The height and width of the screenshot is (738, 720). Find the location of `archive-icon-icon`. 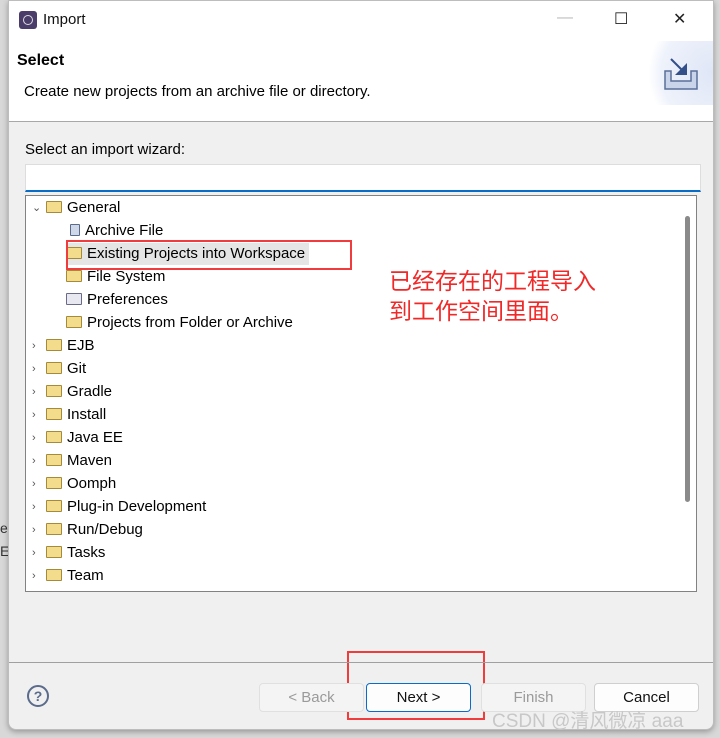

archive-icon-icon is located at coordinates (75, 230).